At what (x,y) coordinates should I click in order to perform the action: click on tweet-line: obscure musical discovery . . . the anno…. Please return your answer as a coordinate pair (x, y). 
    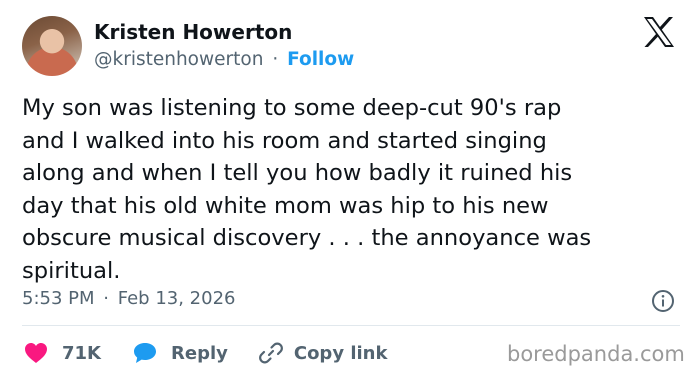
    Looking at the image, I should click on (307, 238).